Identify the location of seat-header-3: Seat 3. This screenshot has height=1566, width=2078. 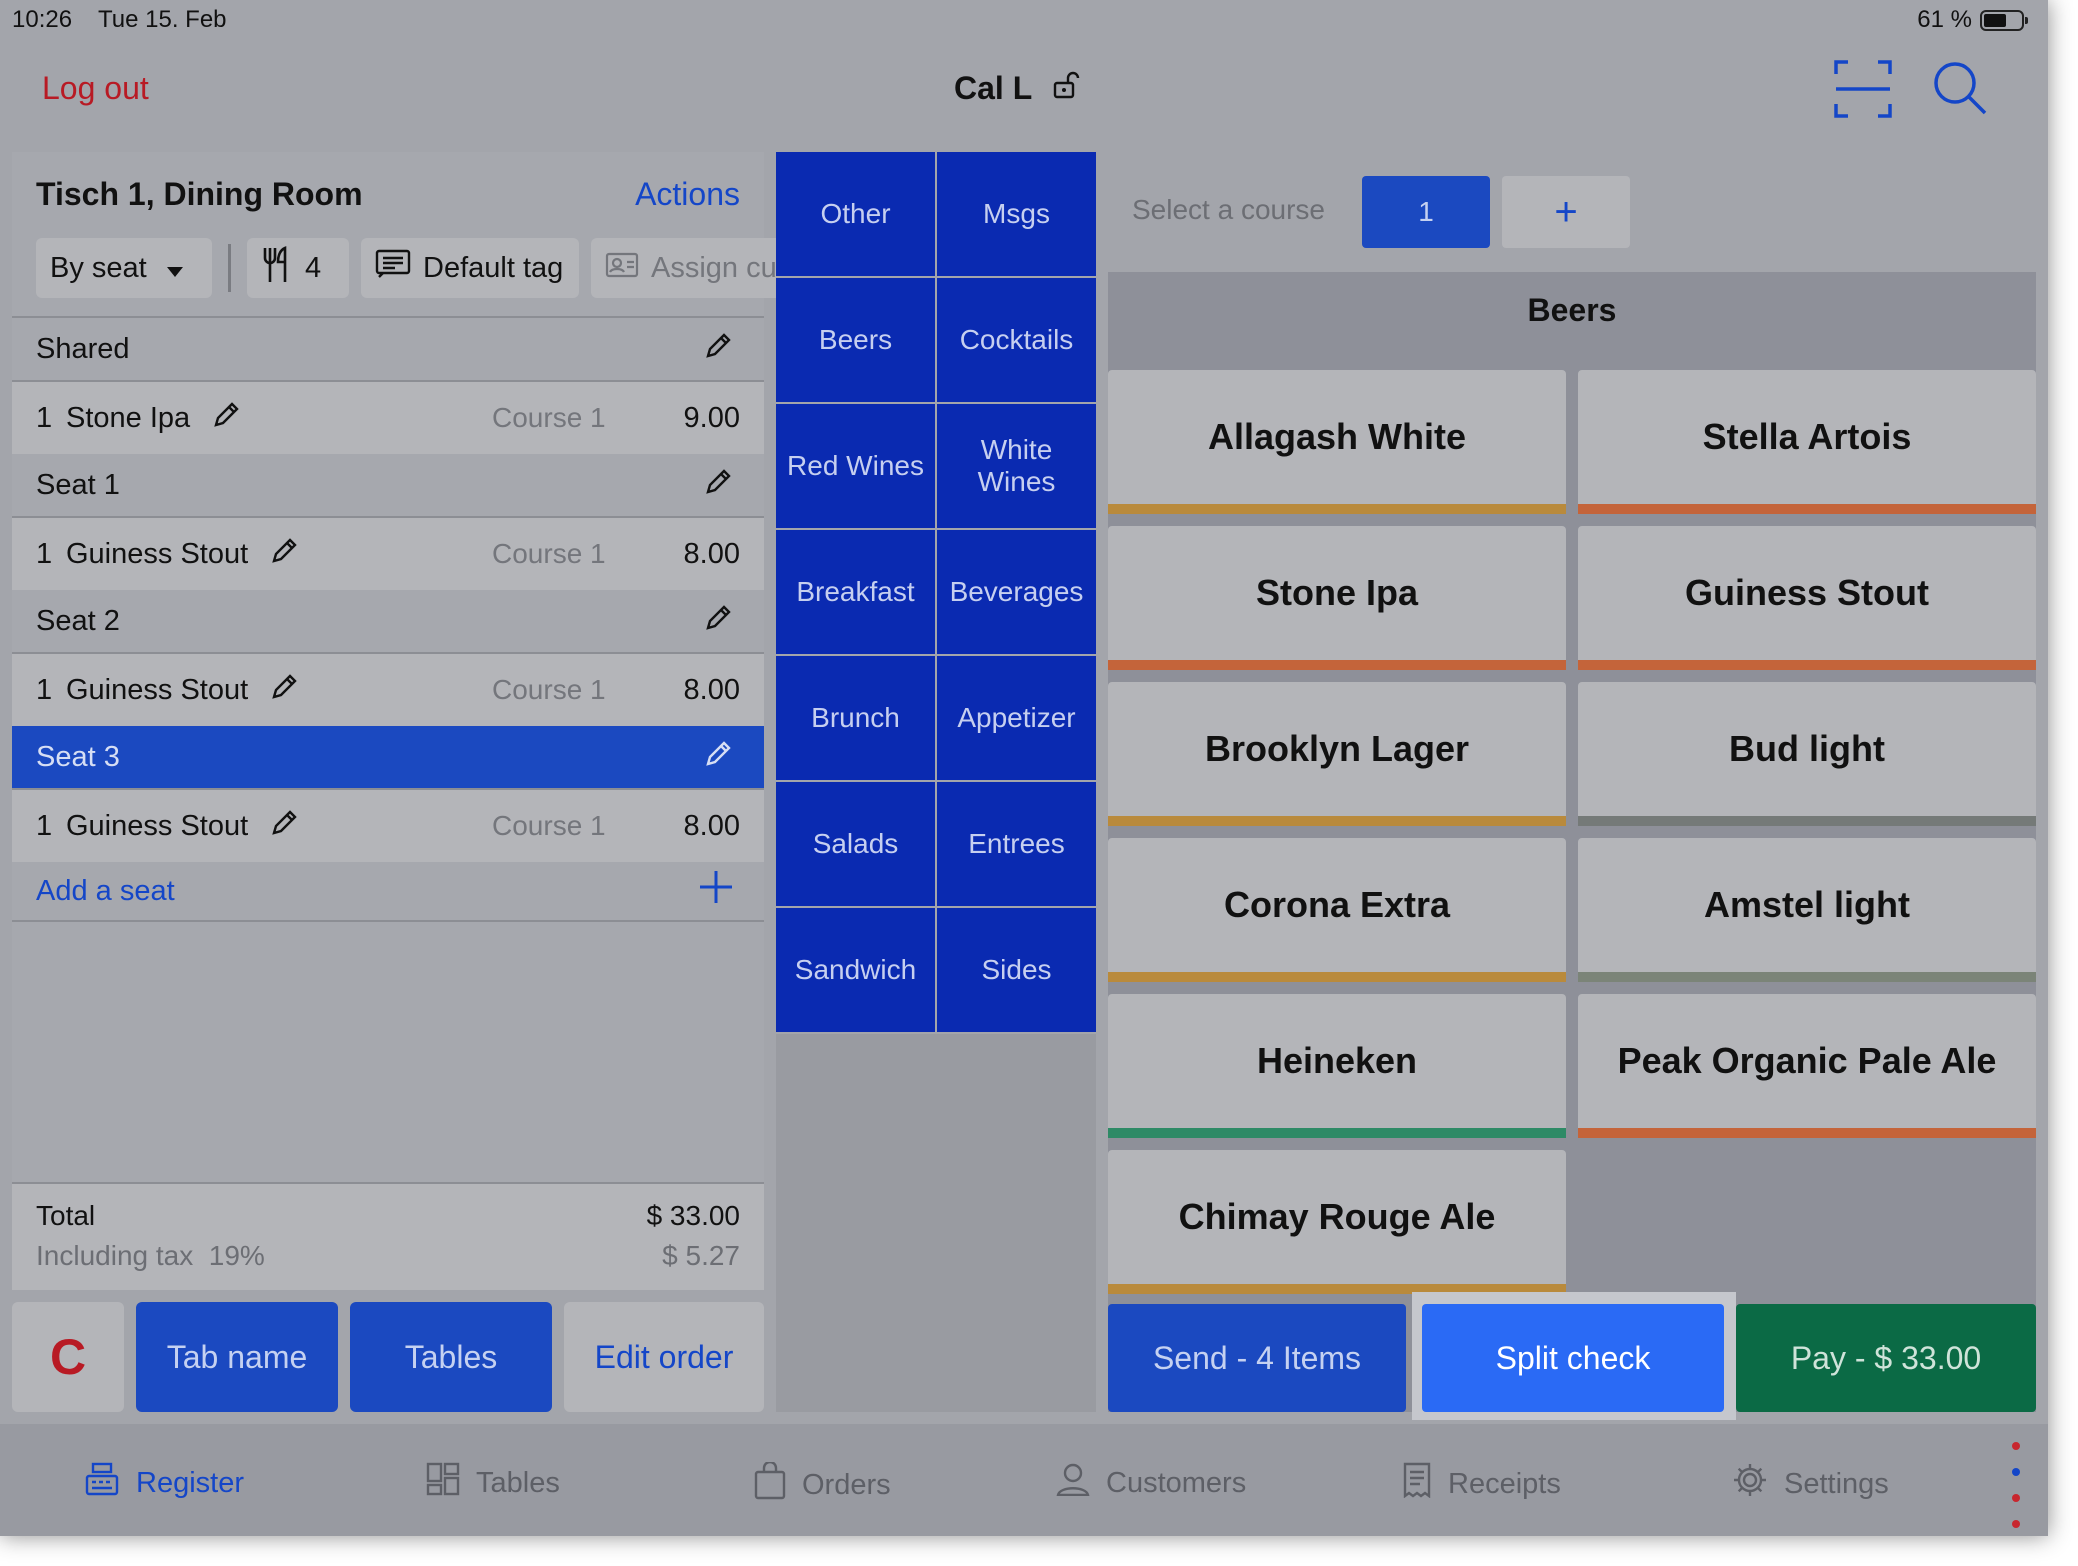
(388, 758).